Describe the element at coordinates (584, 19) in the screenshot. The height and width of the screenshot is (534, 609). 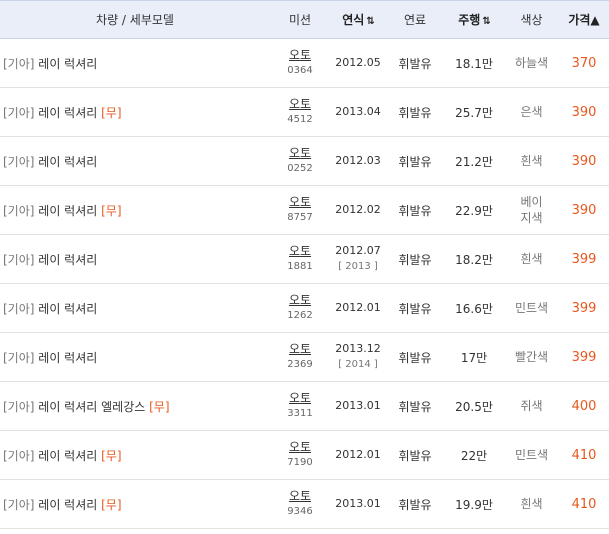
I see `header-price-sort: 가격▲` at that location.